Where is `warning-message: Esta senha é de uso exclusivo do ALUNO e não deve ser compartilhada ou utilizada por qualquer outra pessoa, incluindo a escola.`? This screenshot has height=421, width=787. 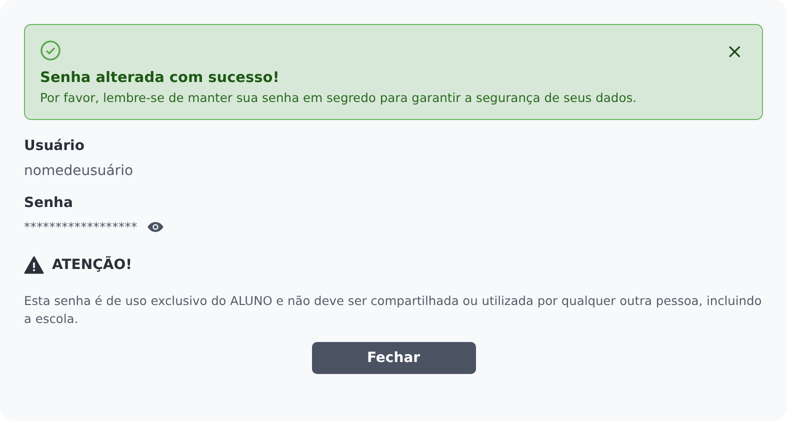
warning-message: Esta senha é de uso exclusivo do ALUNO e não deve ser compartilhada ou utilizada por qualquer outra pessoa, incluindo a escola. is located at coordinates (393, 310).